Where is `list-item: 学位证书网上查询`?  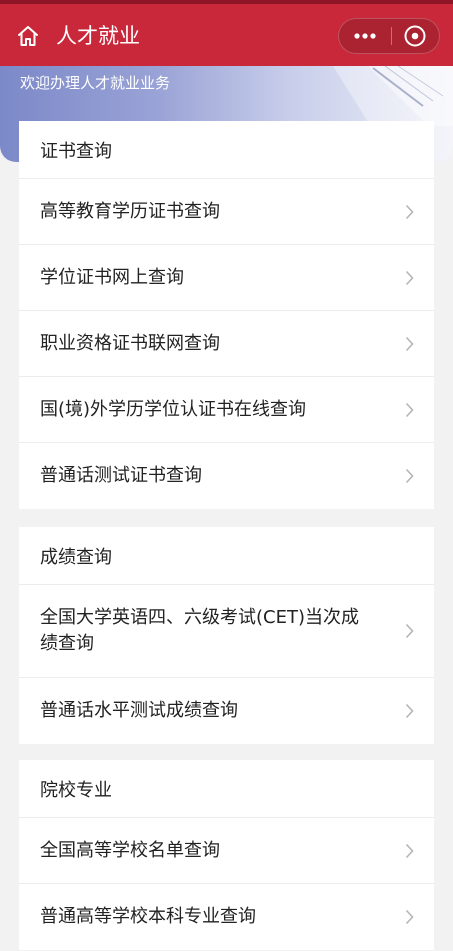 list-item: 学位证书网上查询 is located at coordinates (226, 278).